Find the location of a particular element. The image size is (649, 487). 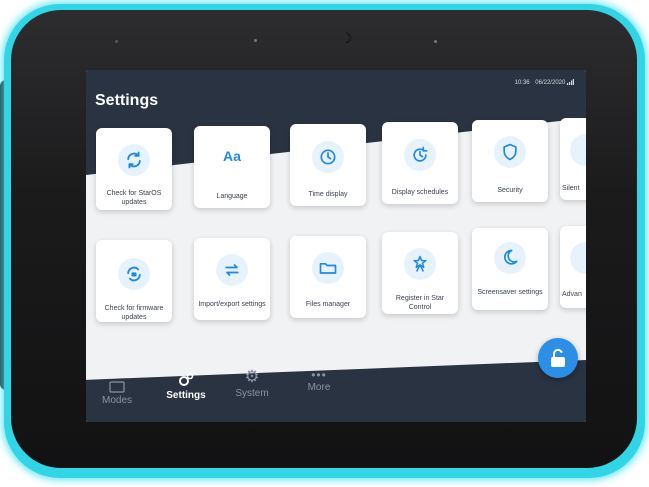

refresh-icon is located at coordinates (134, 160).